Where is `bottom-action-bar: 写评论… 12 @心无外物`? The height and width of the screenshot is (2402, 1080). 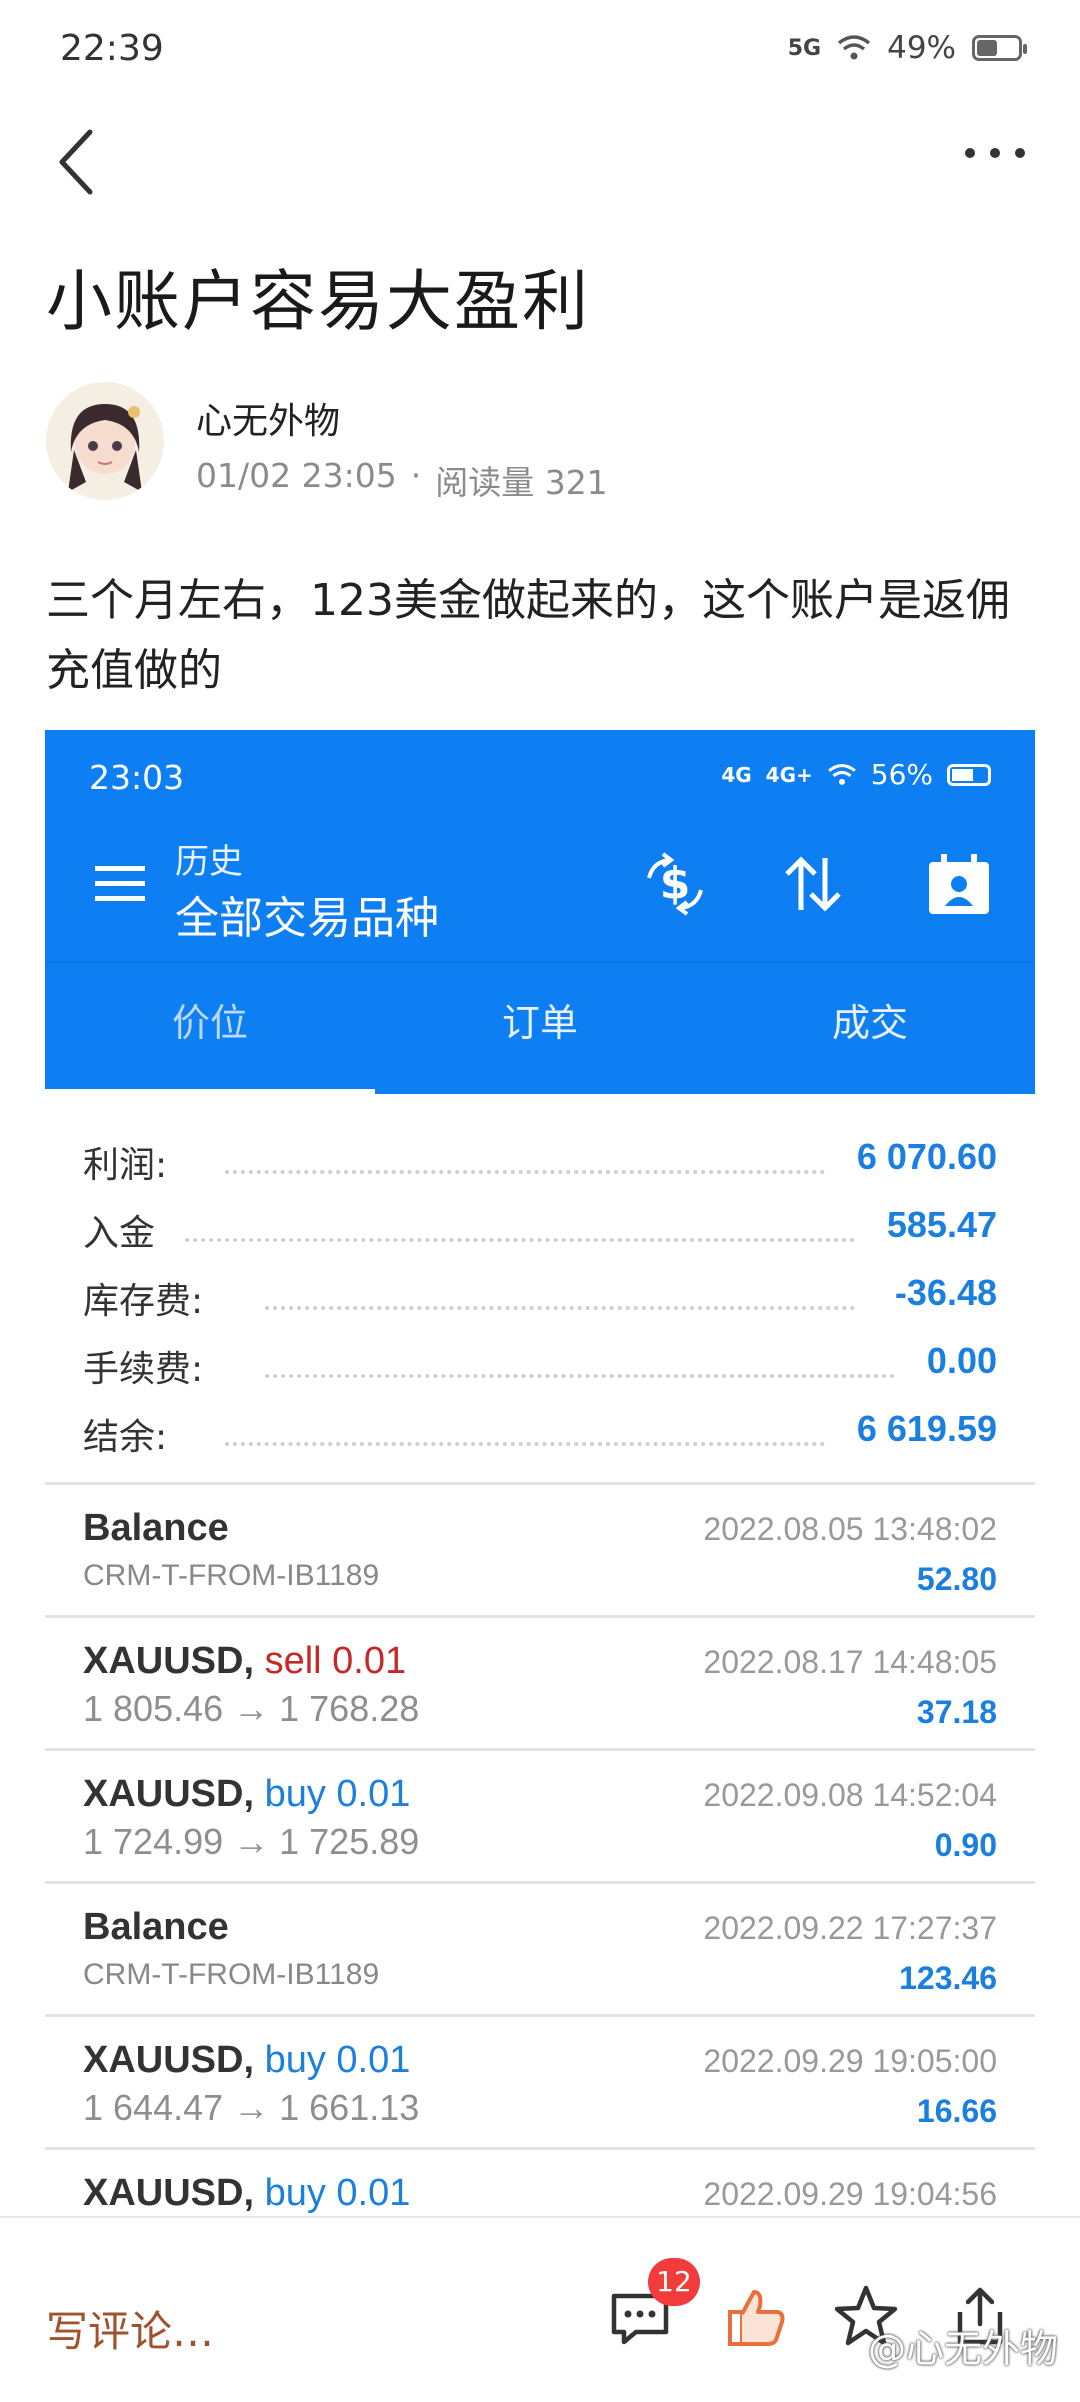
bottom-action-bar: 写评论… 12 @心无外物 is located at coordinates (540, 2309).